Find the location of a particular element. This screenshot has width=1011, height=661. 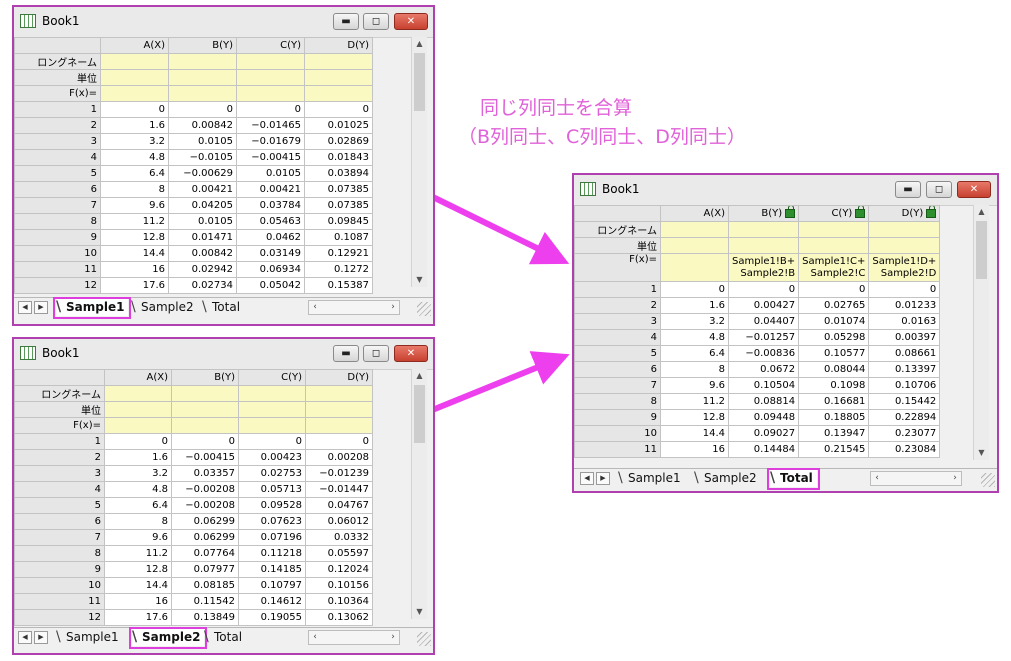

minimize-button: ▬ is located at coordinates (346, 353).